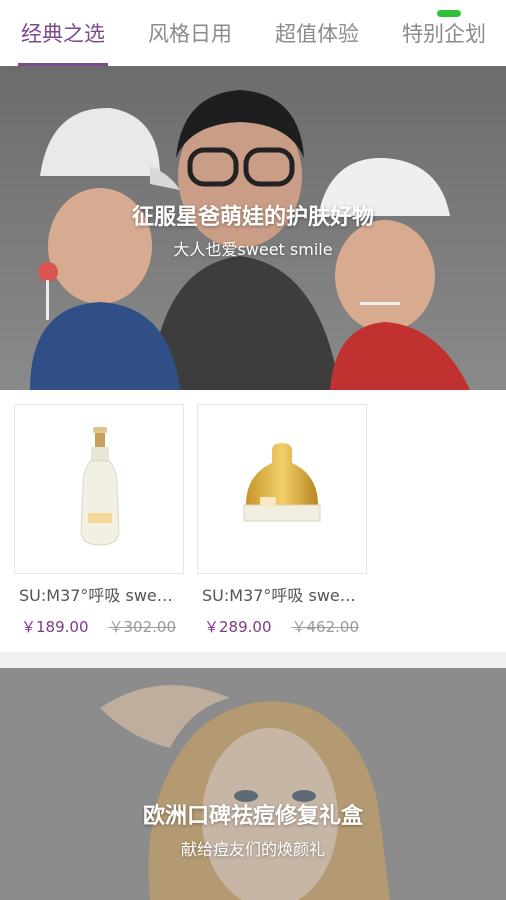 The image size is (506, 900). What do you see at coordinates (238, 627) in the screenshot?
I see `current-price: ￥289.00` at bounding box center [238, 627].